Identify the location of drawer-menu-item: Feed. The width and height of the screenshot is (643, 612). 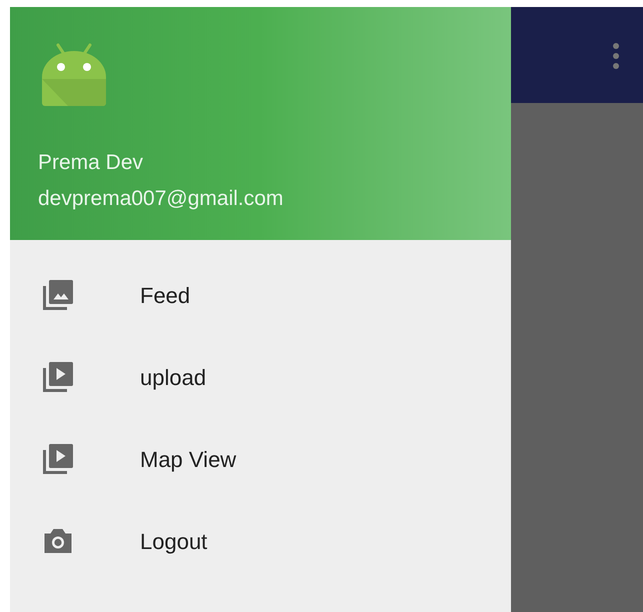
(260, 295).